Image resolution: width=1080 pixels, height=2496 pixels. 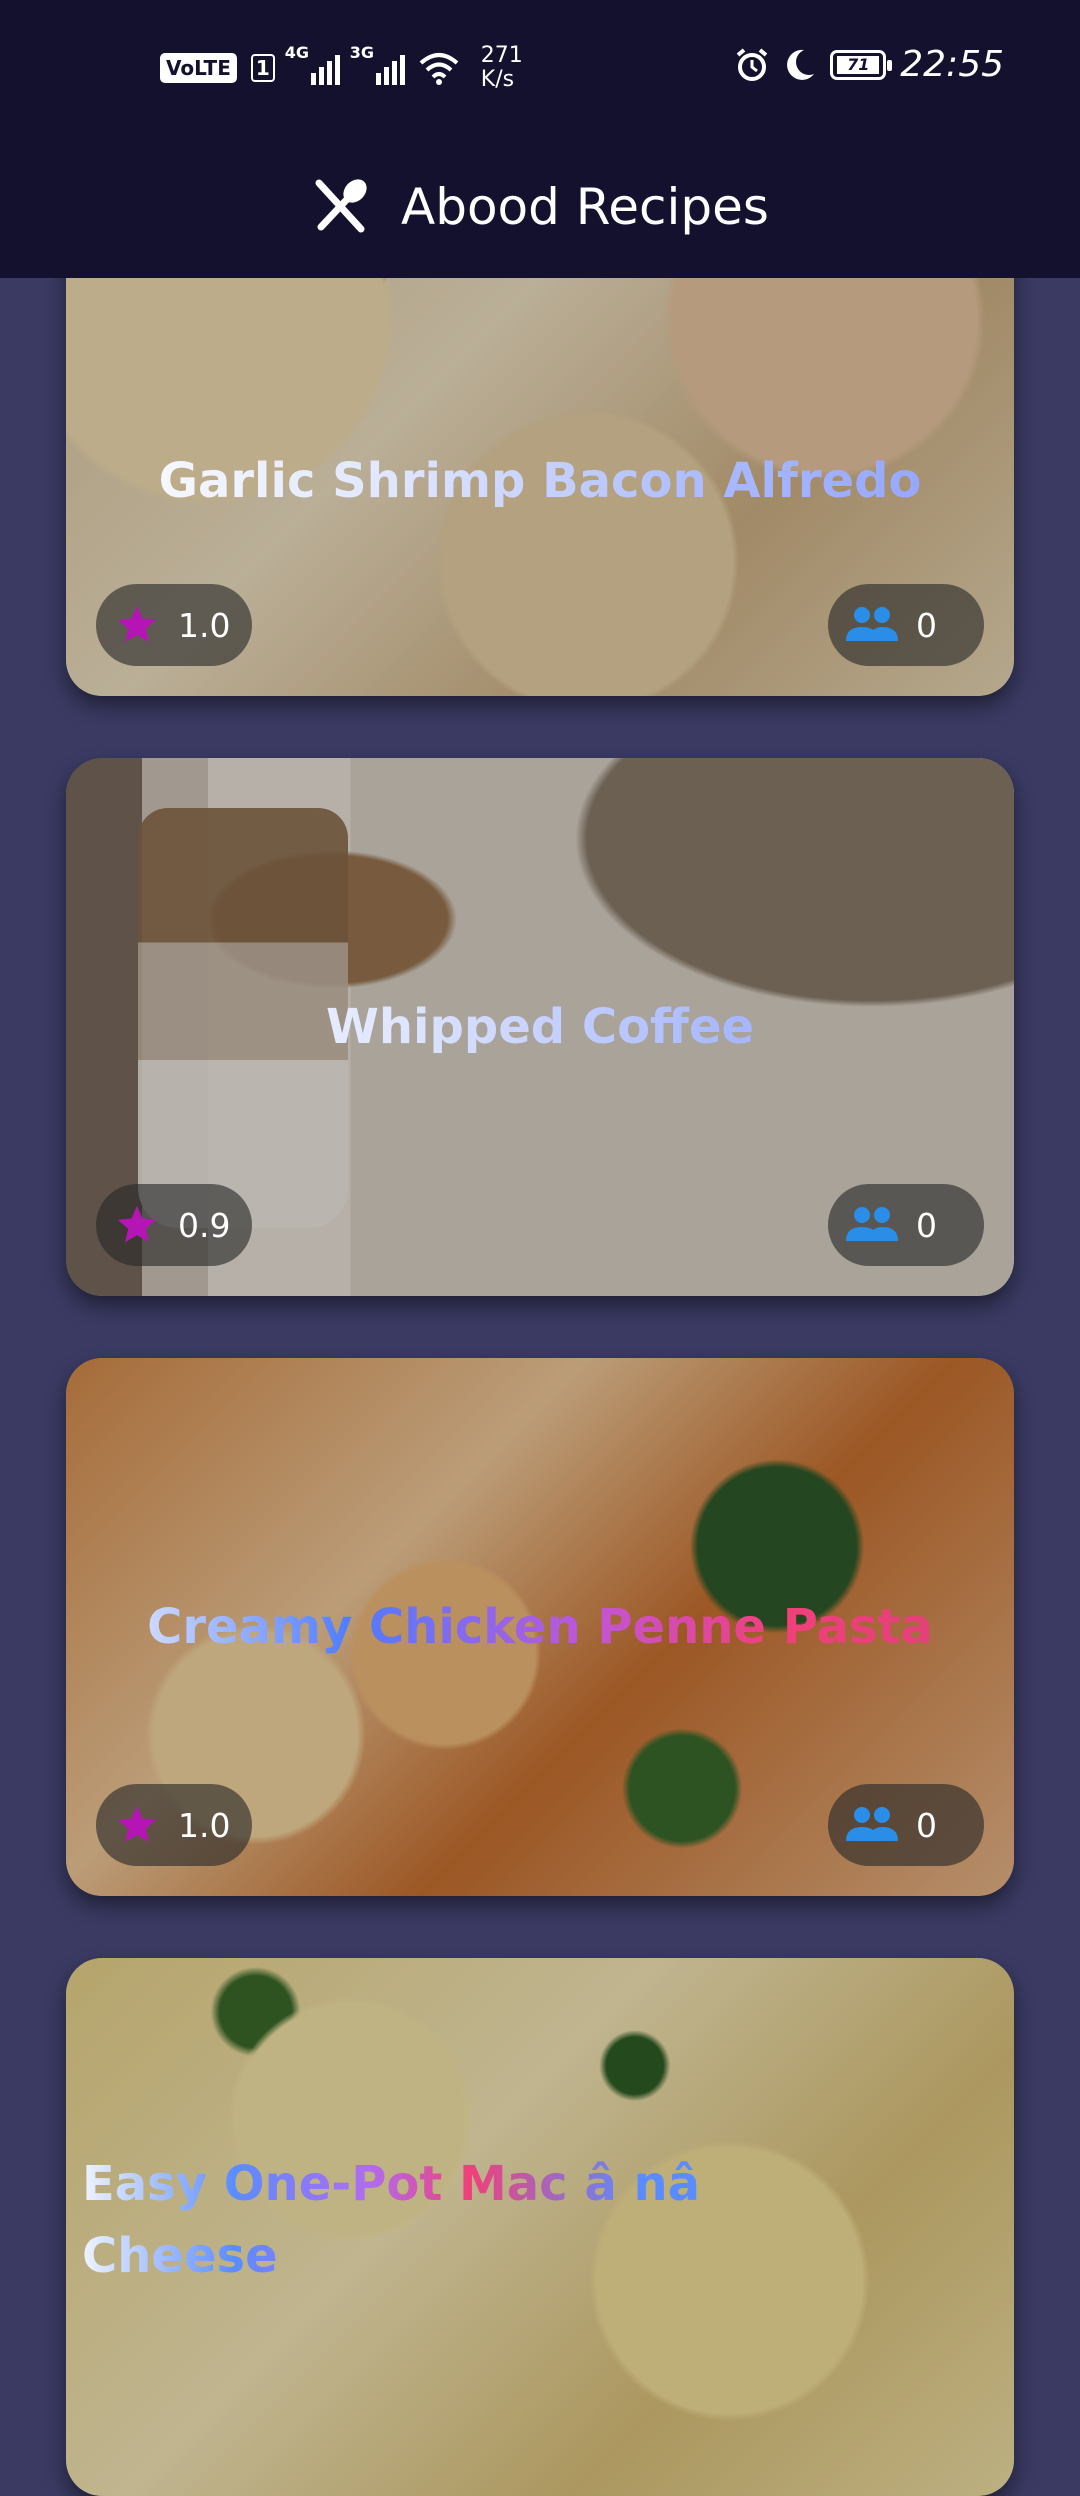 I want to click on fork-spoon-icon, so click(x=341, y=205).